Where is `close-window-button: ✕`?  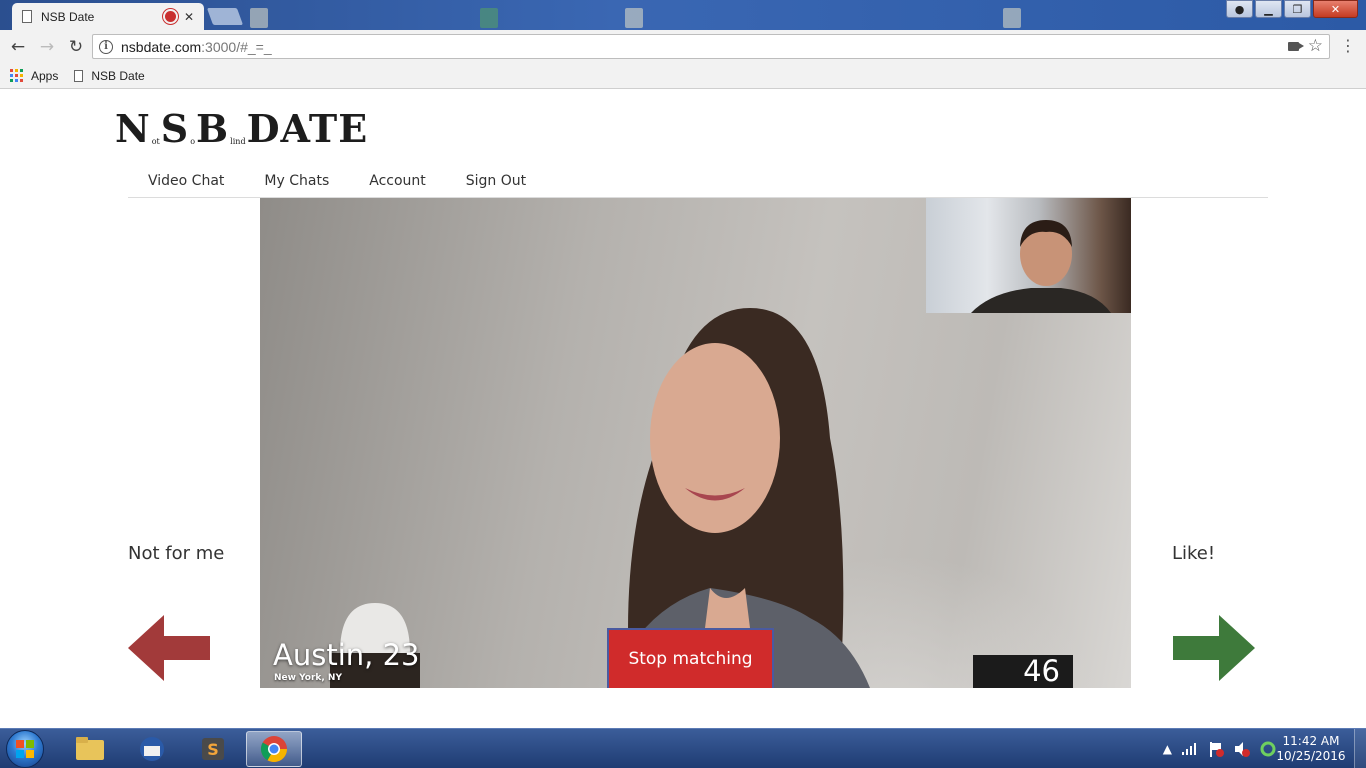
close-window-button: ✕ is located at coordinates (1335, 9).